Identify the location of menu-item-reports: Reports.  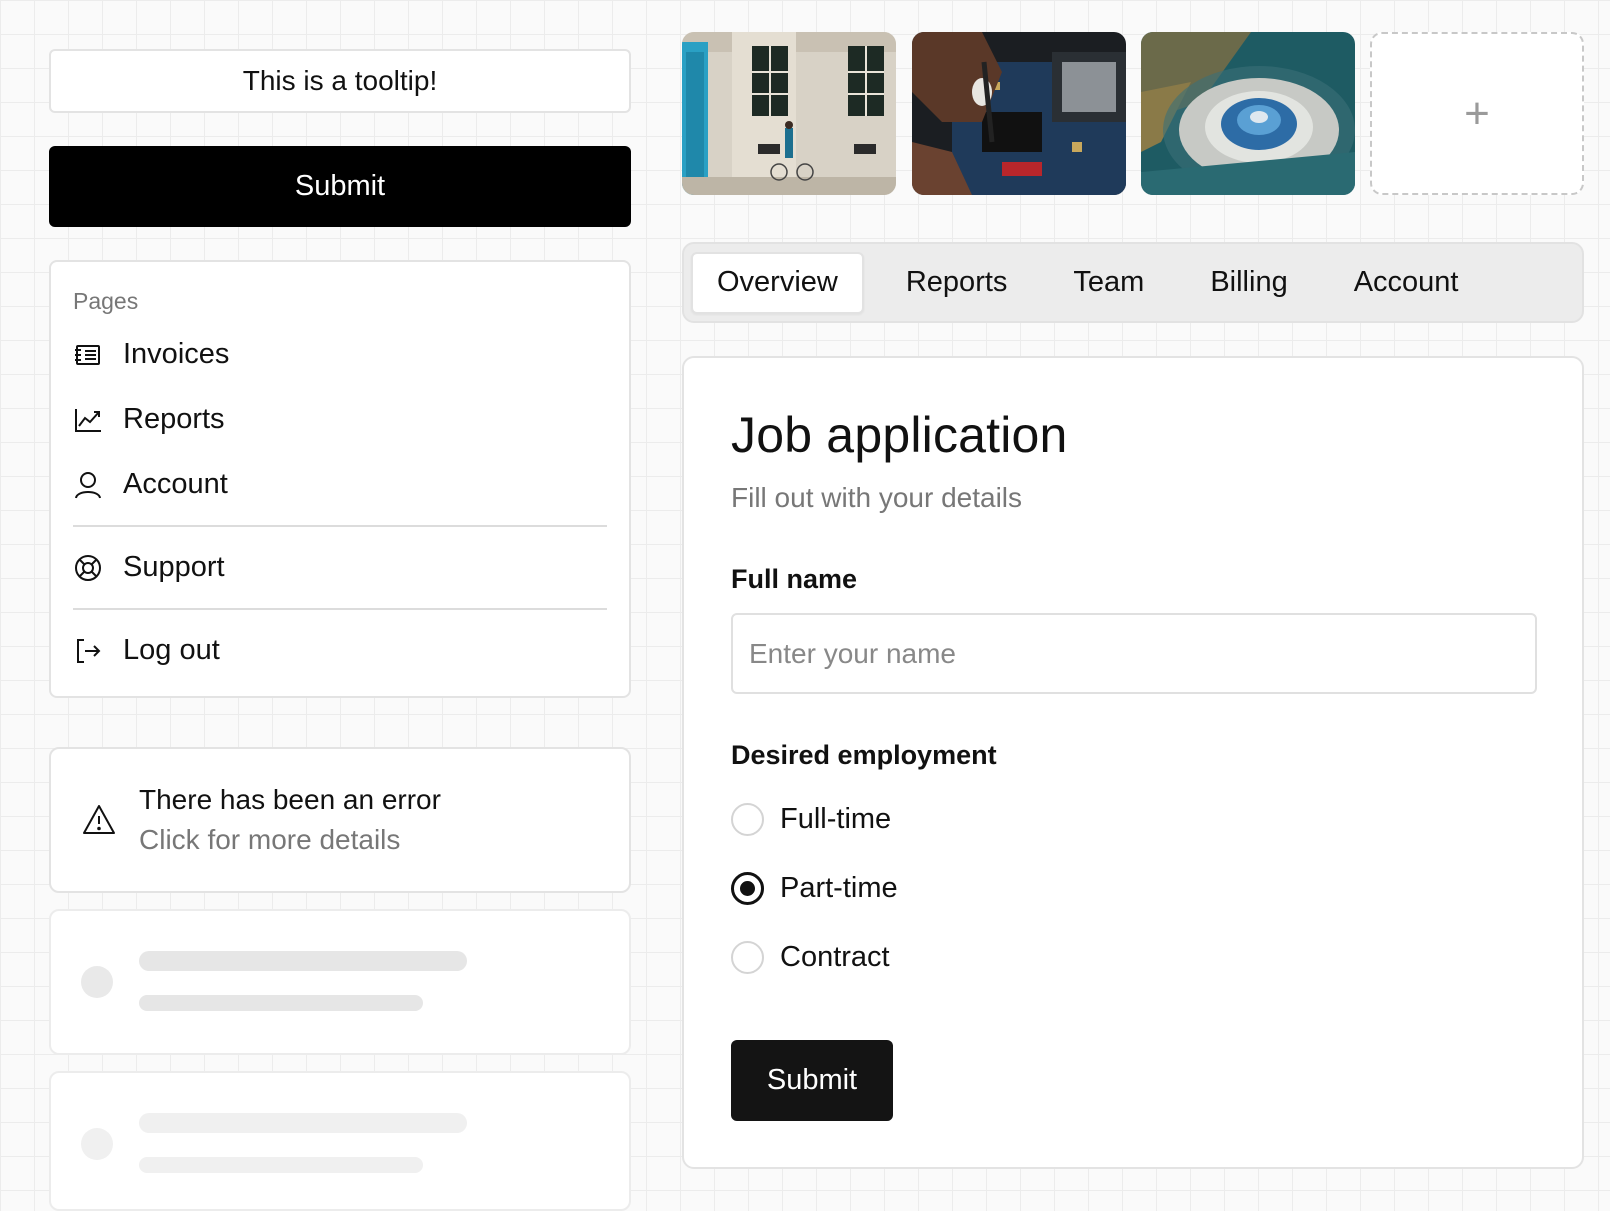
(340, 419).